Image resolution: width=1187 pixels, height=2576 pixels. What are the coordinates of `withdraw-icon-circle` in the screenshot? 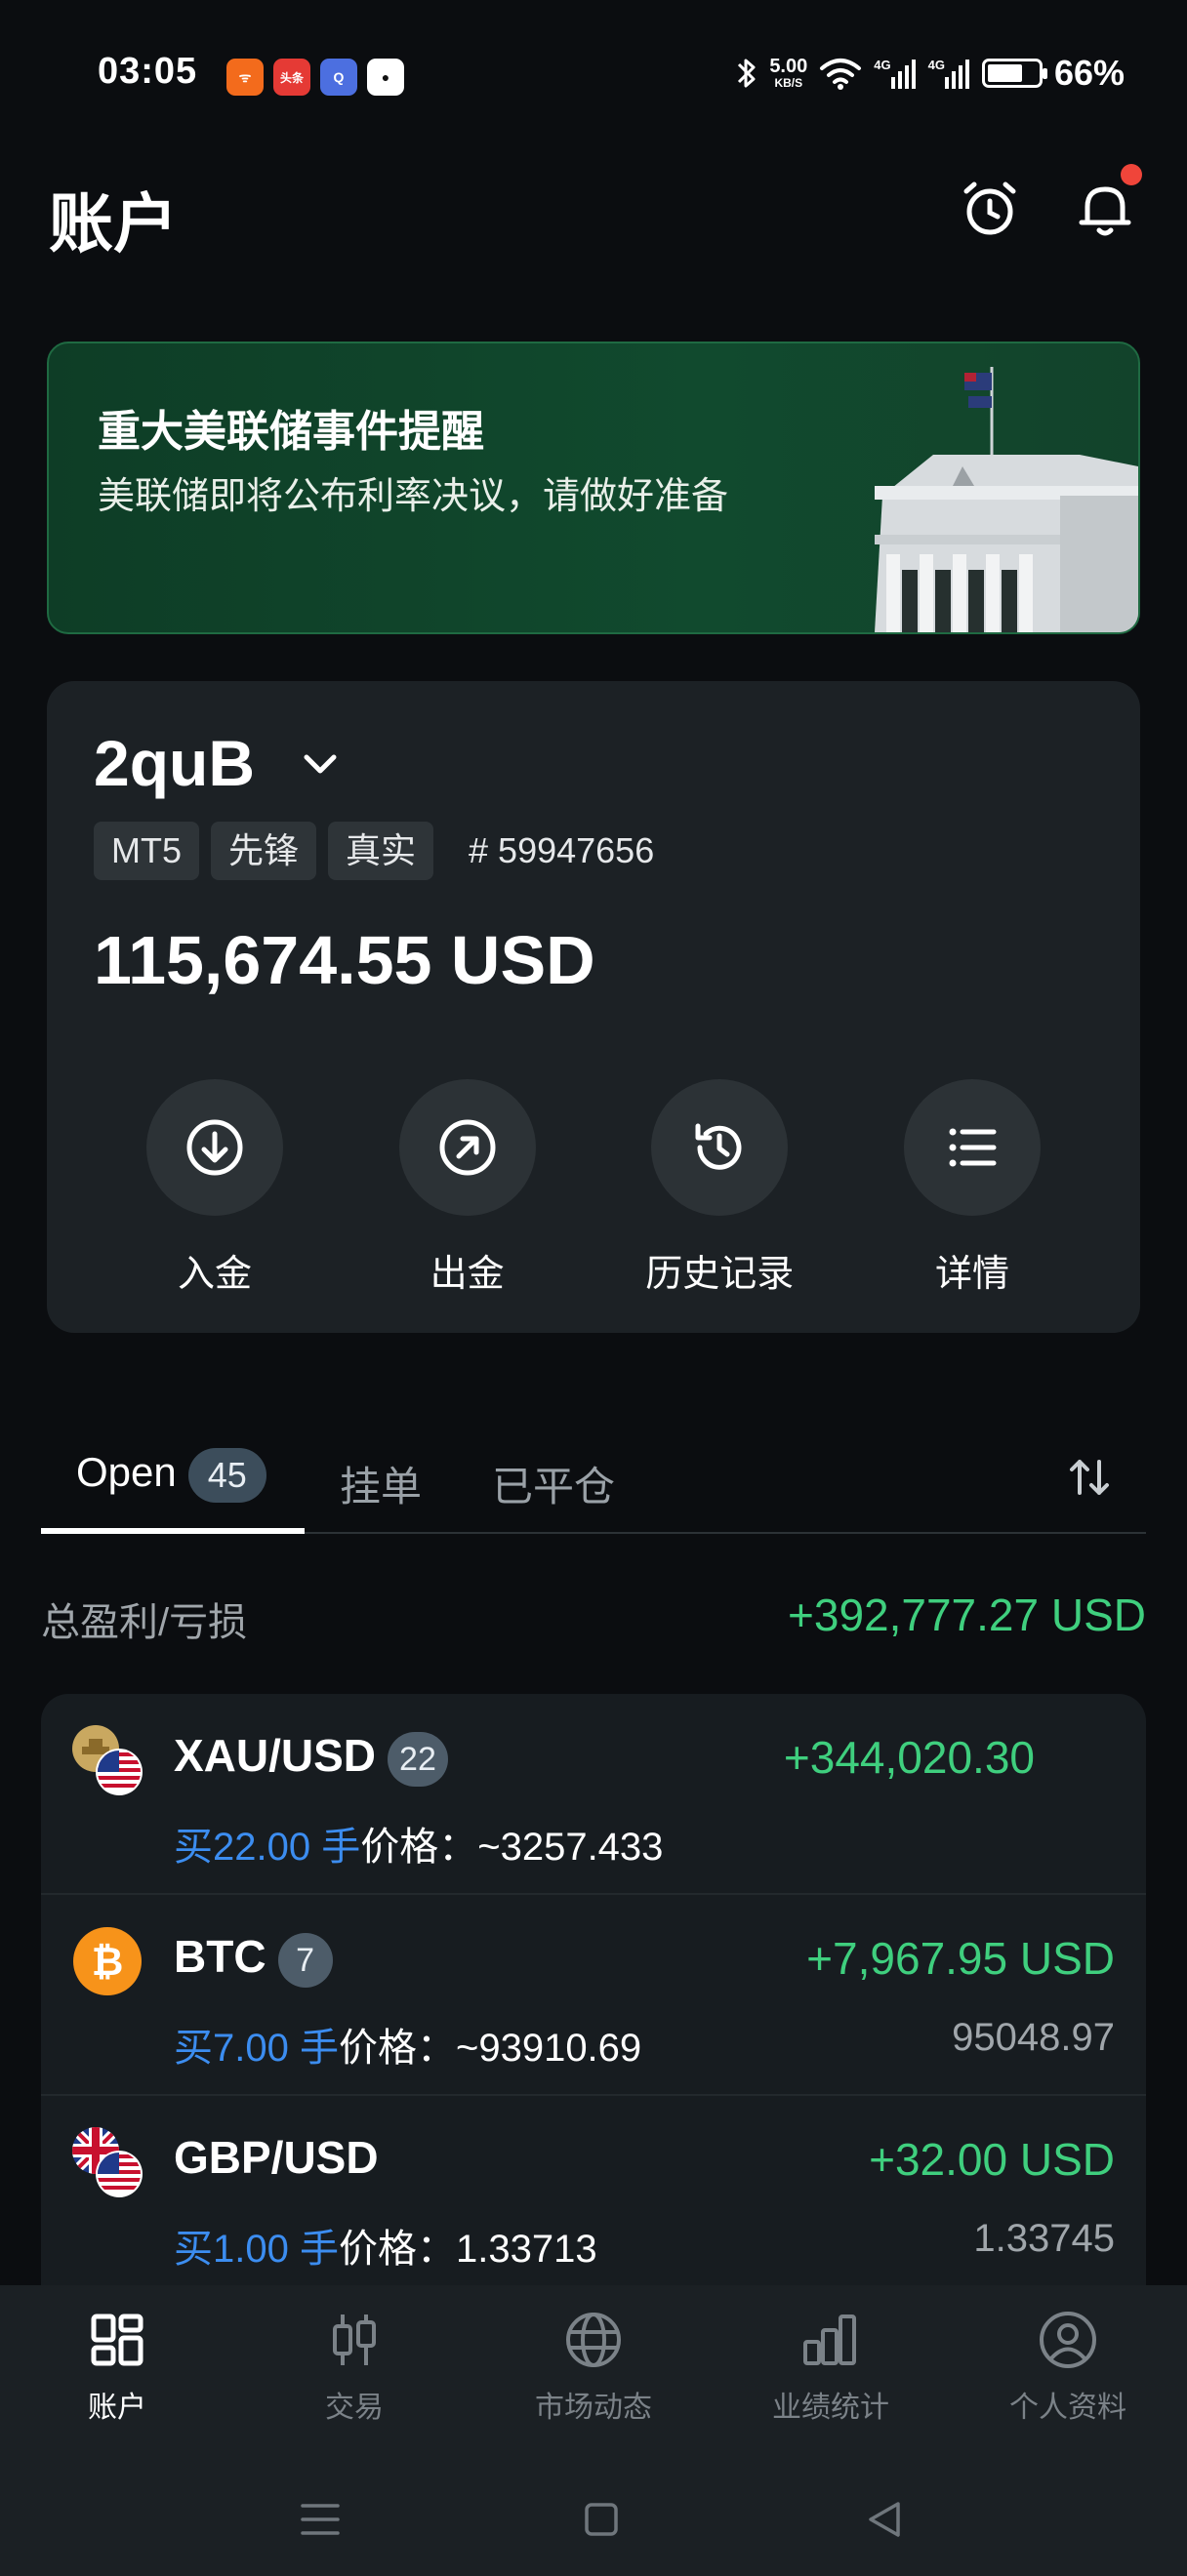 It's located at (467, 1147).